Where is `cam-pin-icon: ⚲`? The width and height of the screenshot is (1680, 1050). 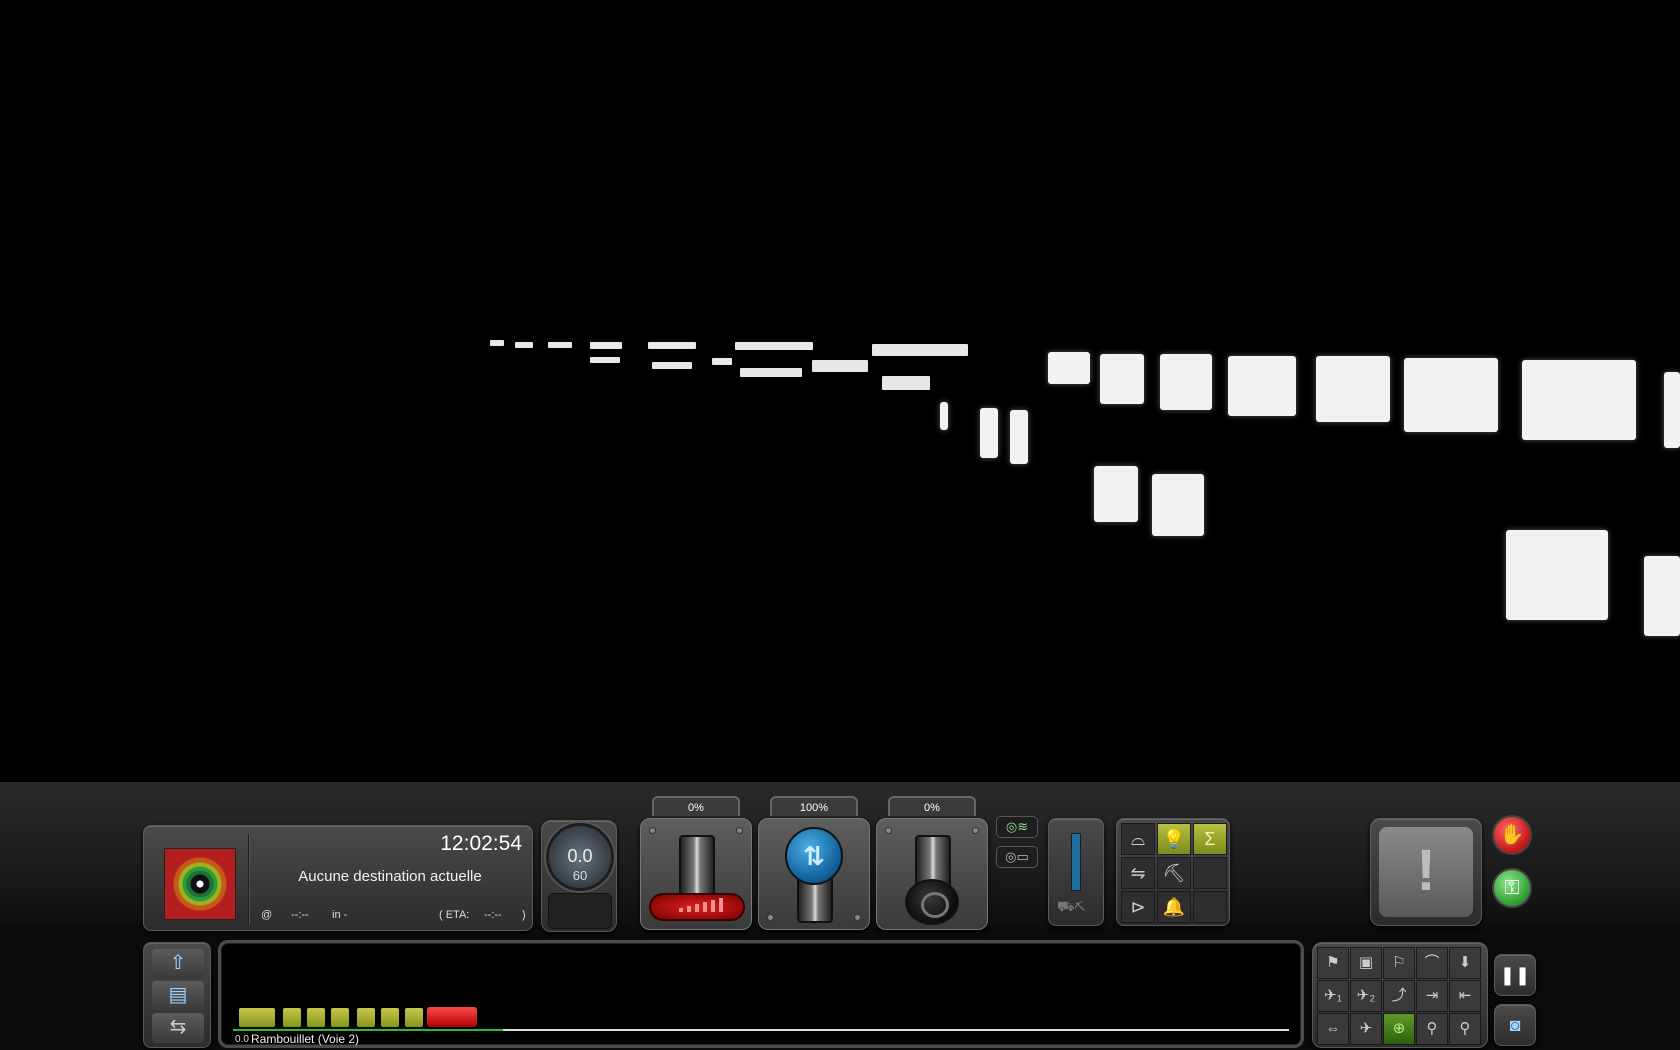
cam-pin-icon: ⚲ is located at coordinates (1432, 1029).